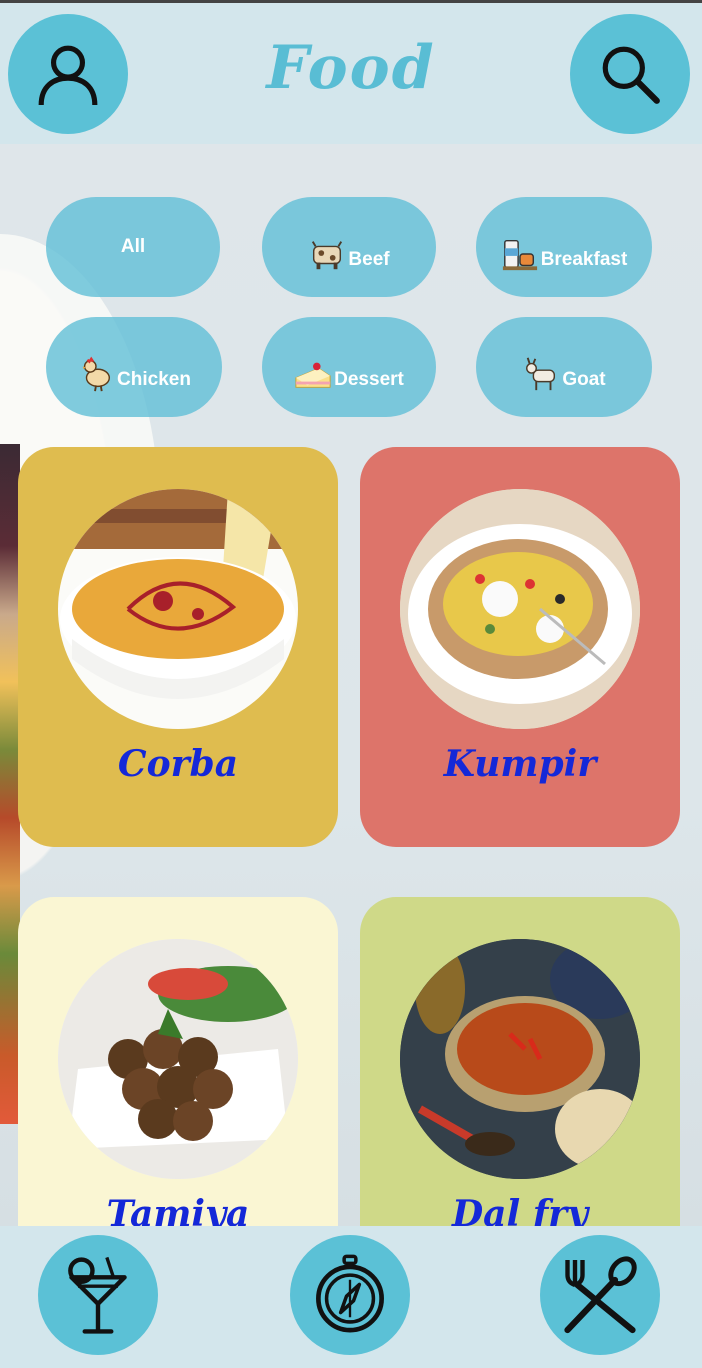  Describe the element at coordinates (564, 247) in the screenshot. I see `category-chip-breakfast: Breakfast` at that location.